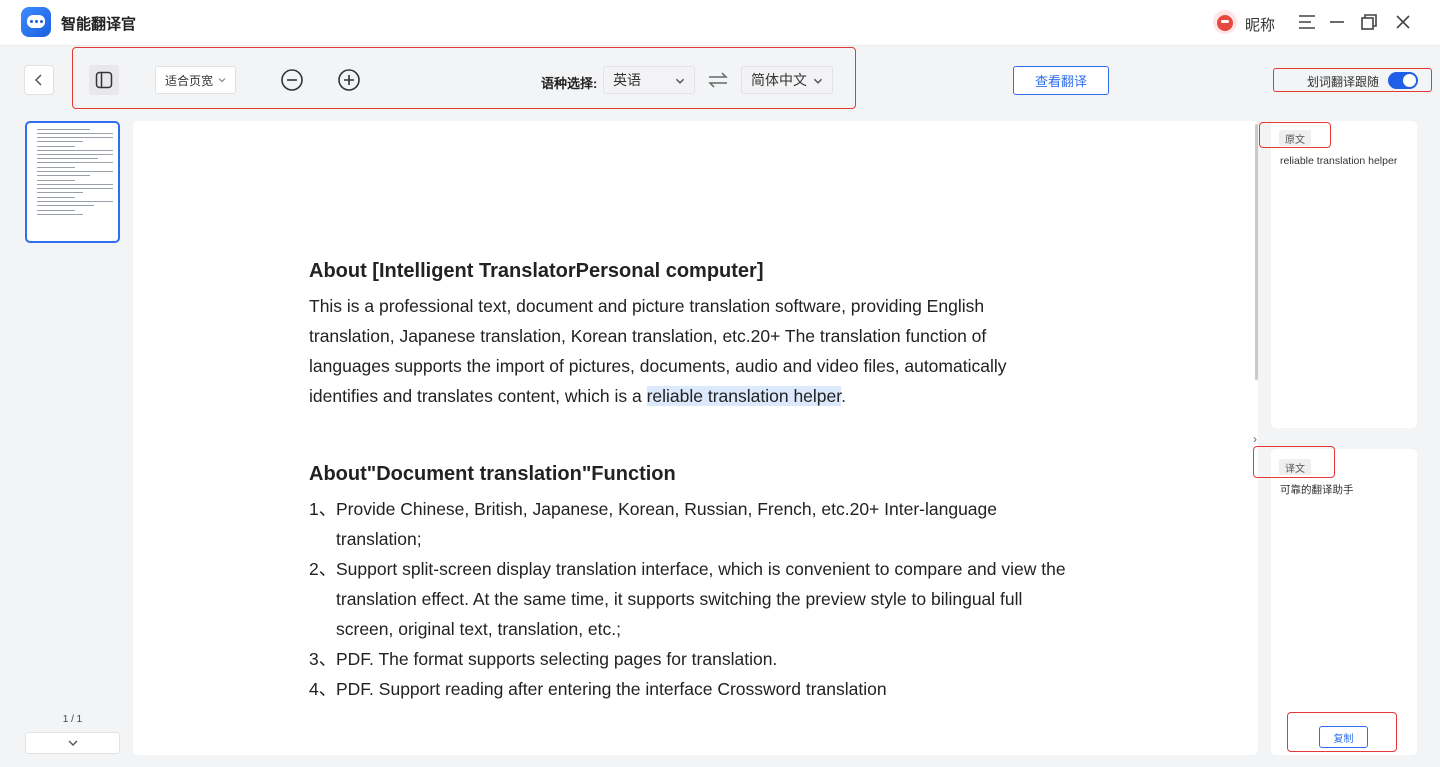 The height and width of the screenshot is (767, 1440). I want to click on app-logo-icon, so click(36, 22).